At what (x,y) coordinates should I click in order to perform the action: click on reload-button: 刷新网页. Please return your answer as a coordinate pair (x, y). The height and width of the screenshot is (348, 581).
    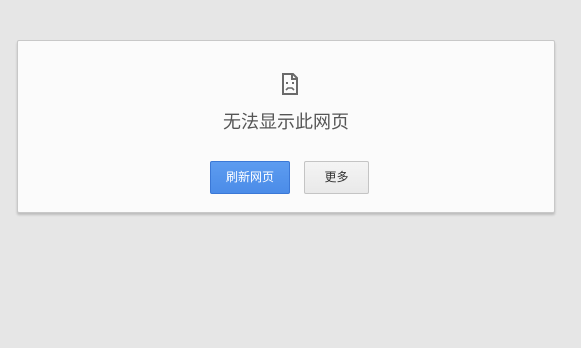
    Looking at the image, I should click on (250, 177).